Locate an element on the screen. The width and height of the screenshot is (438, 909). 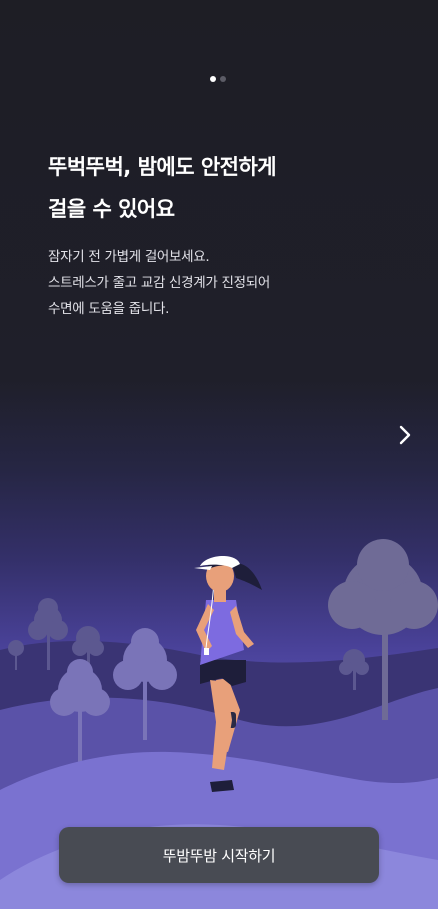
chevron-right-icon is located at coordinates (405, 435).